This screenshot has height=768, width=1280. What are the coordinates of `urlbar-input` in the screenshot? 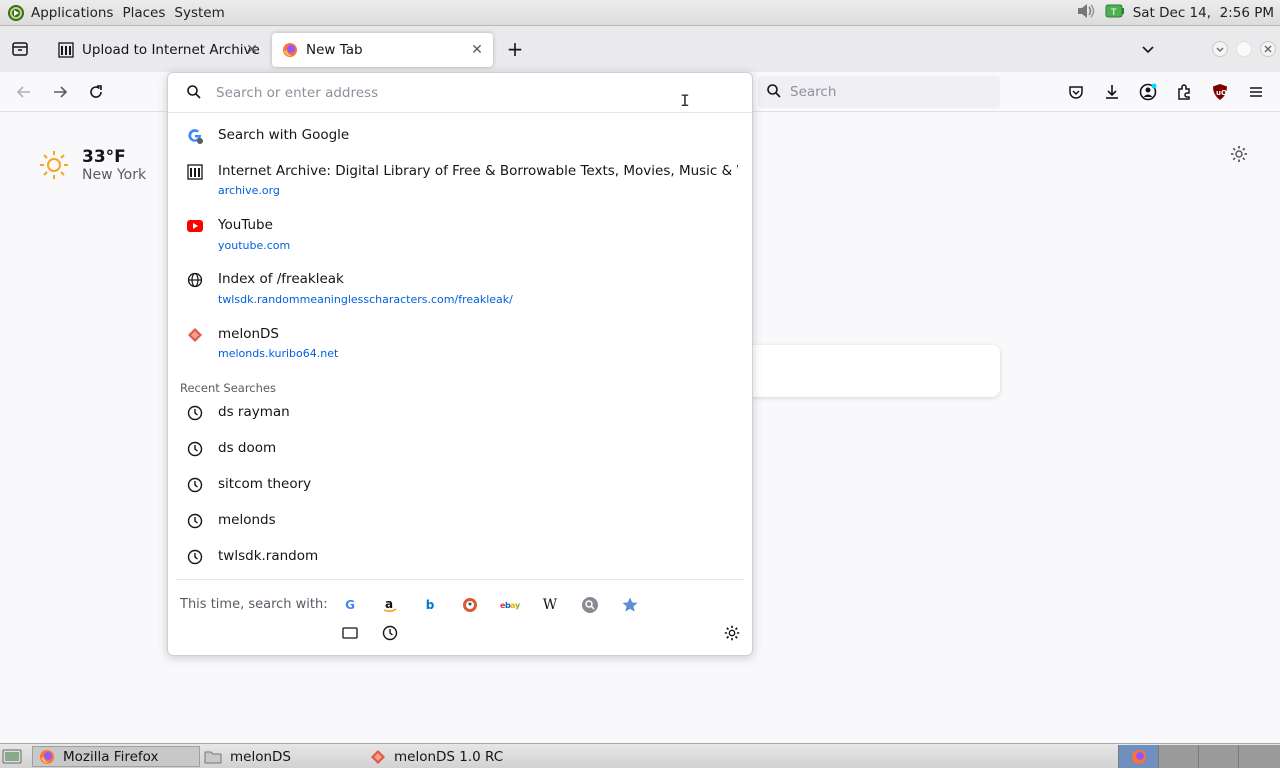 It's located at (456, 93).